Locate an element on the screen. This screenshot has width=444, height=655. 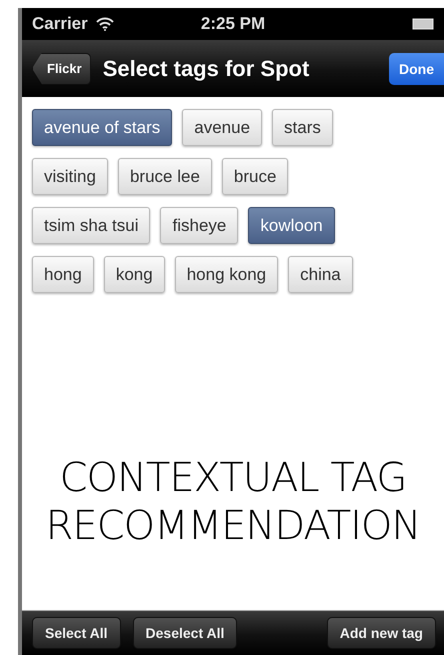
caption-text: CONTEXTUAL TAG is located at coordinates (233, 478).